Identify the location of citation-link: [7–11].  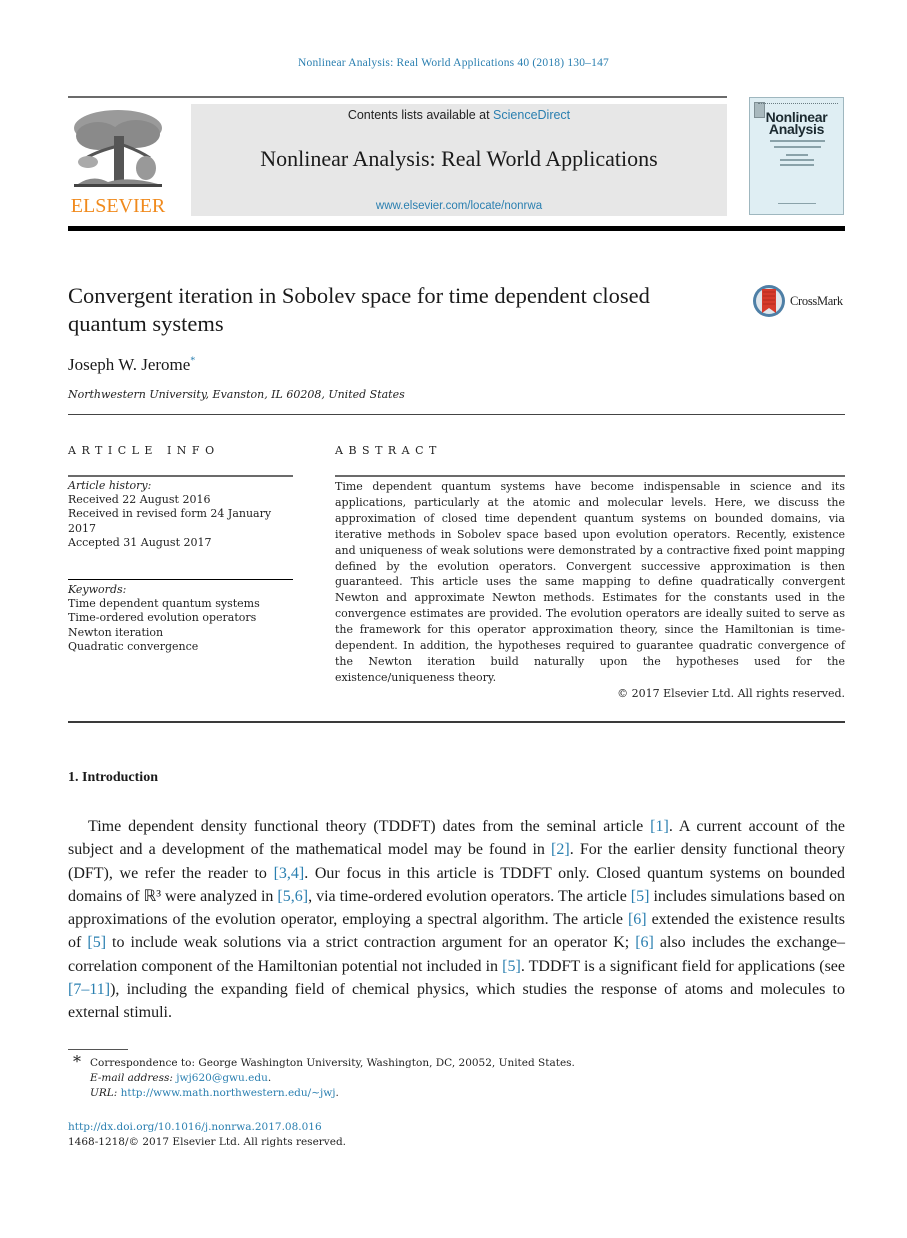
(89, 989).